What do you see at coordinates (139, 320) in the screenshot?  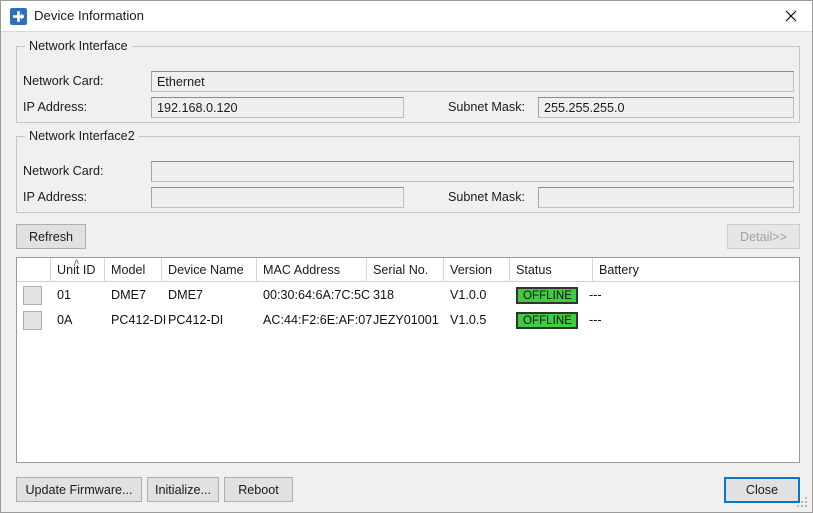 I see `cell-model: PC412-DI` at bounding box center [139, 320].